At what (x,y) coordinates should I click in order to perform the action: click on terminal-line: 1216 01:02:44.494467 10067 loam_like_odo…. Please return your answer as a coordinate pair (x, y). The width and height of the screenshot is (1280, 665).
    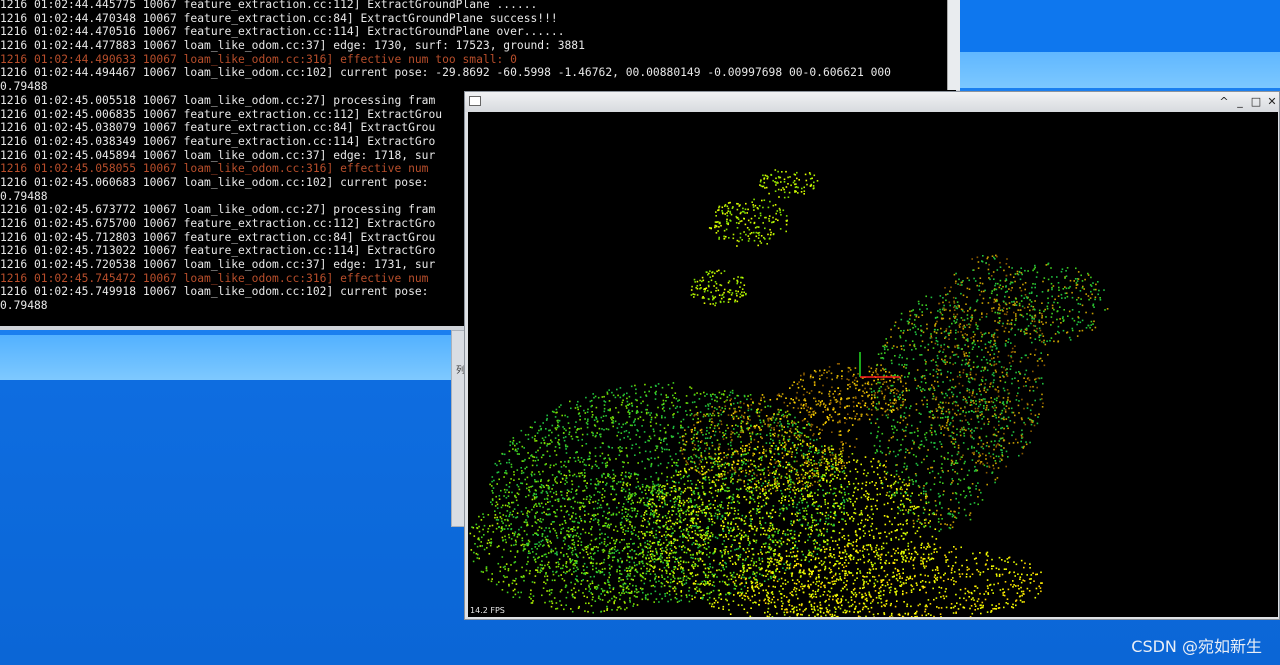
    Looking at the image, I should click on (445, 73).